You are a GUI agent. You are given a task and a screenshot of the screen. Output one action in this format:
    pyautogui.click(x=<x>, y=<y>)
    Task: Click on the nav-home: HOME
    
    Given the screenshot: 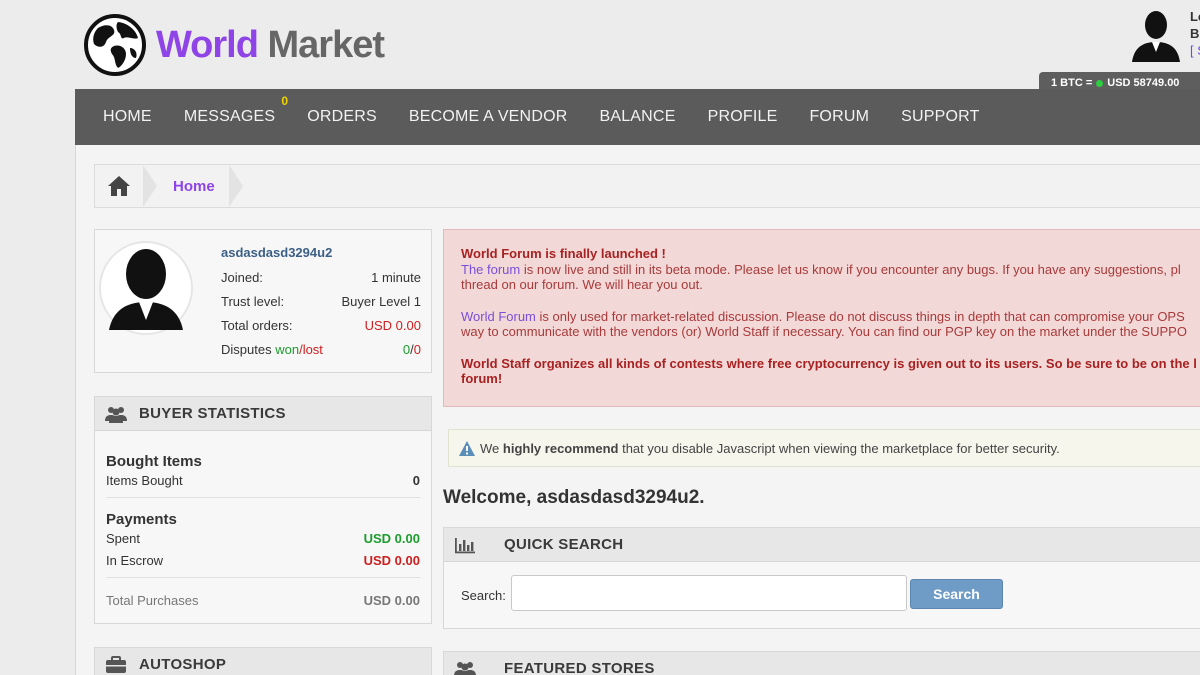 What is the action you would take?
    pyautogui.click(x=127, y=117)
    